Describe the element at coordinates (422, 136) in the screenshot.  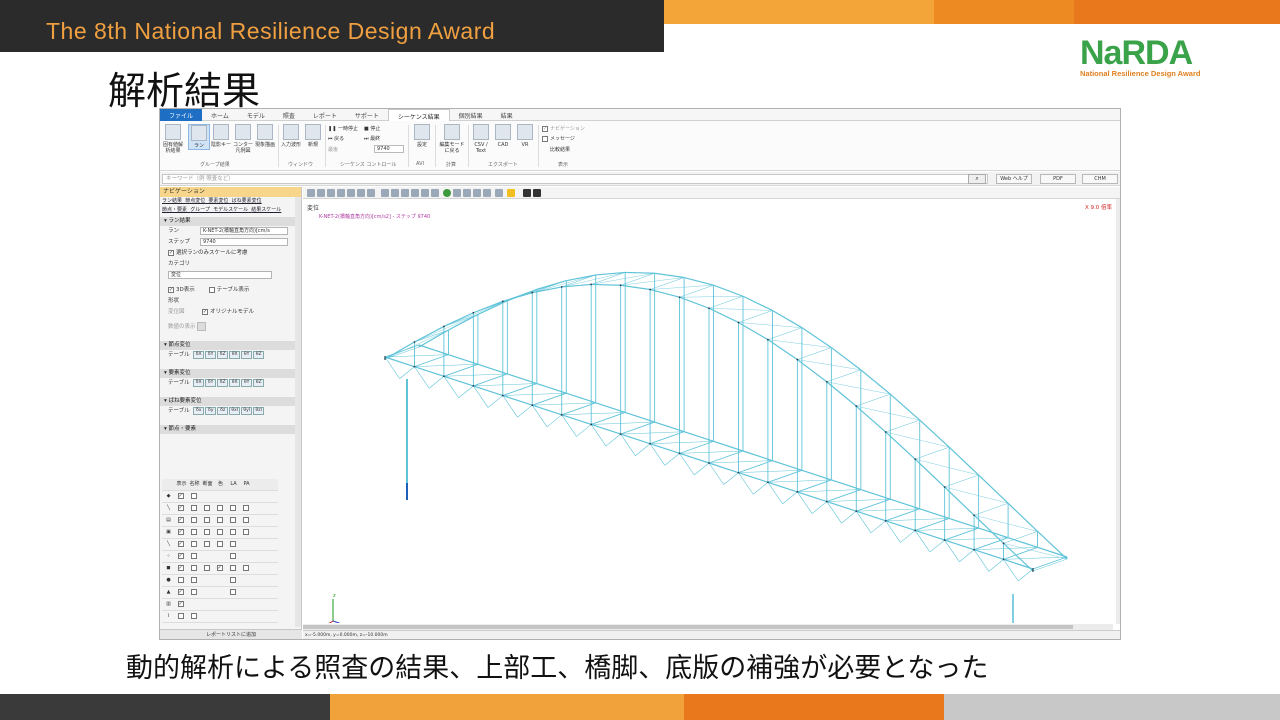
I see `avi-settings-button: 設定` at that location.